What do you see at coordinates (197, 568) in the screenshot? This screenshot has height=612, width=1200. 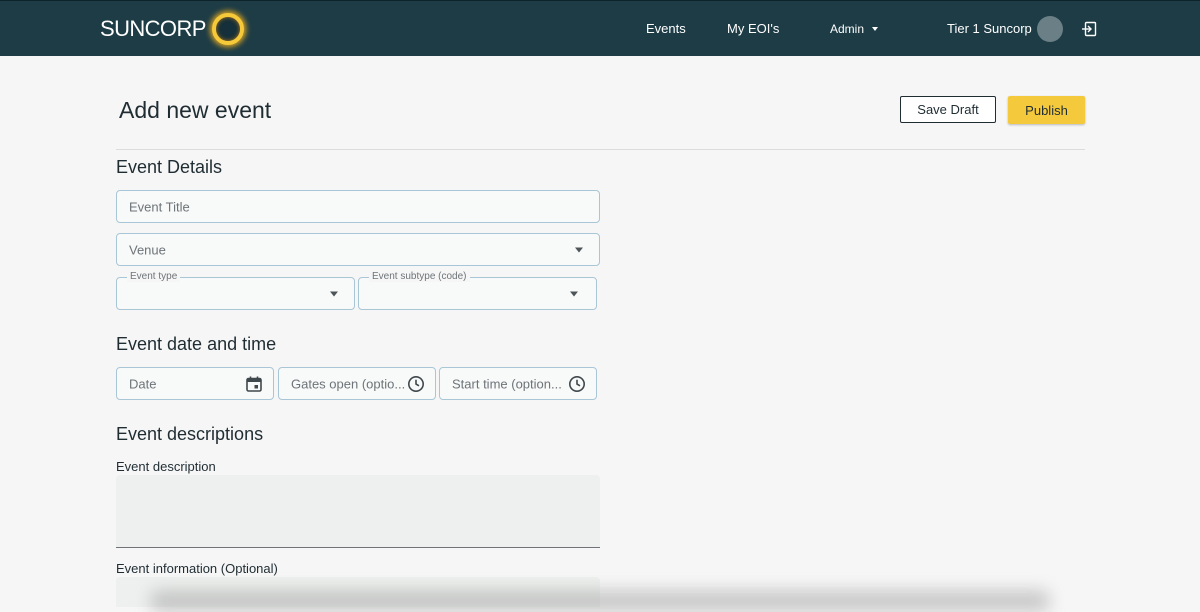 I see `event-information-label: Event information (Optional)` at bounding box center [197, 568].